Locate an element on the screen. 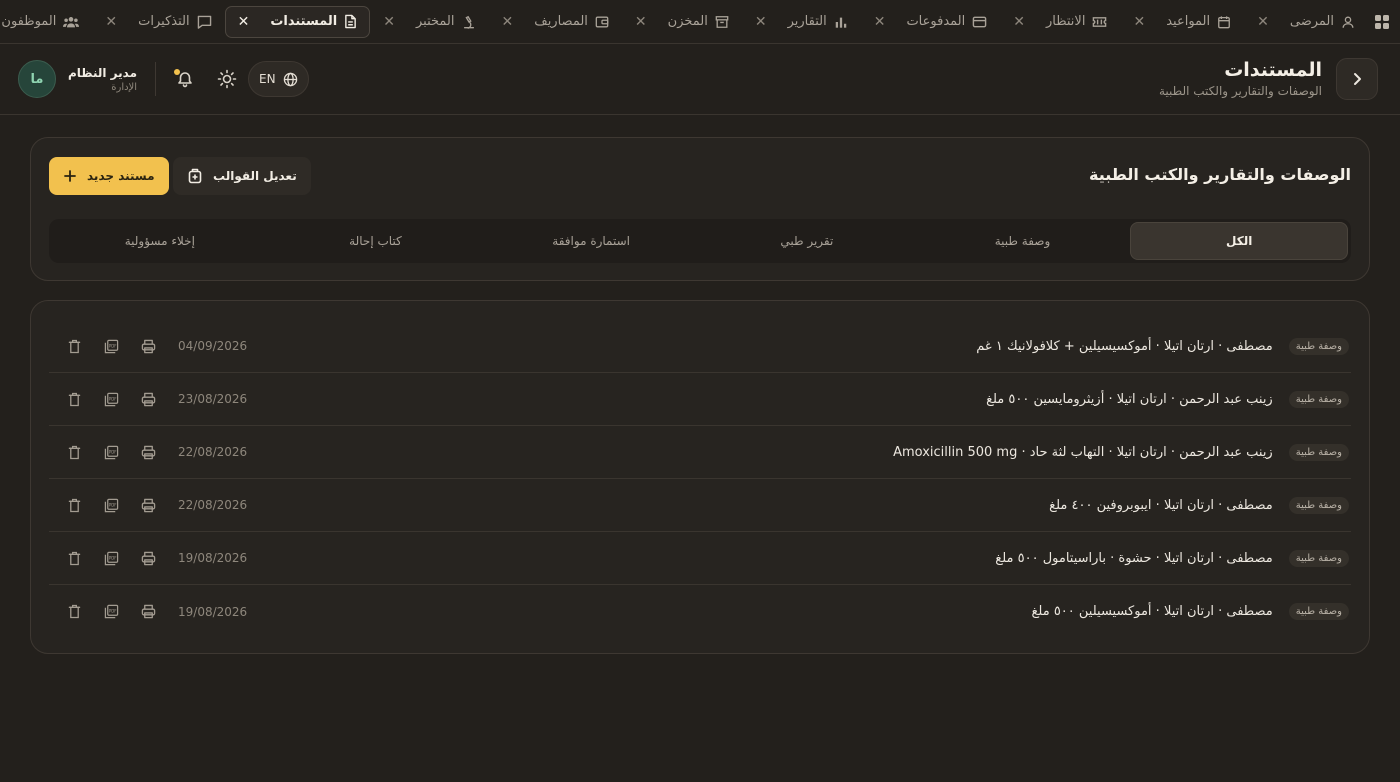 The width and height of the screenshot is (1400, 782). filter-tab: تقرير طبي is located at coordinates (807, 241).